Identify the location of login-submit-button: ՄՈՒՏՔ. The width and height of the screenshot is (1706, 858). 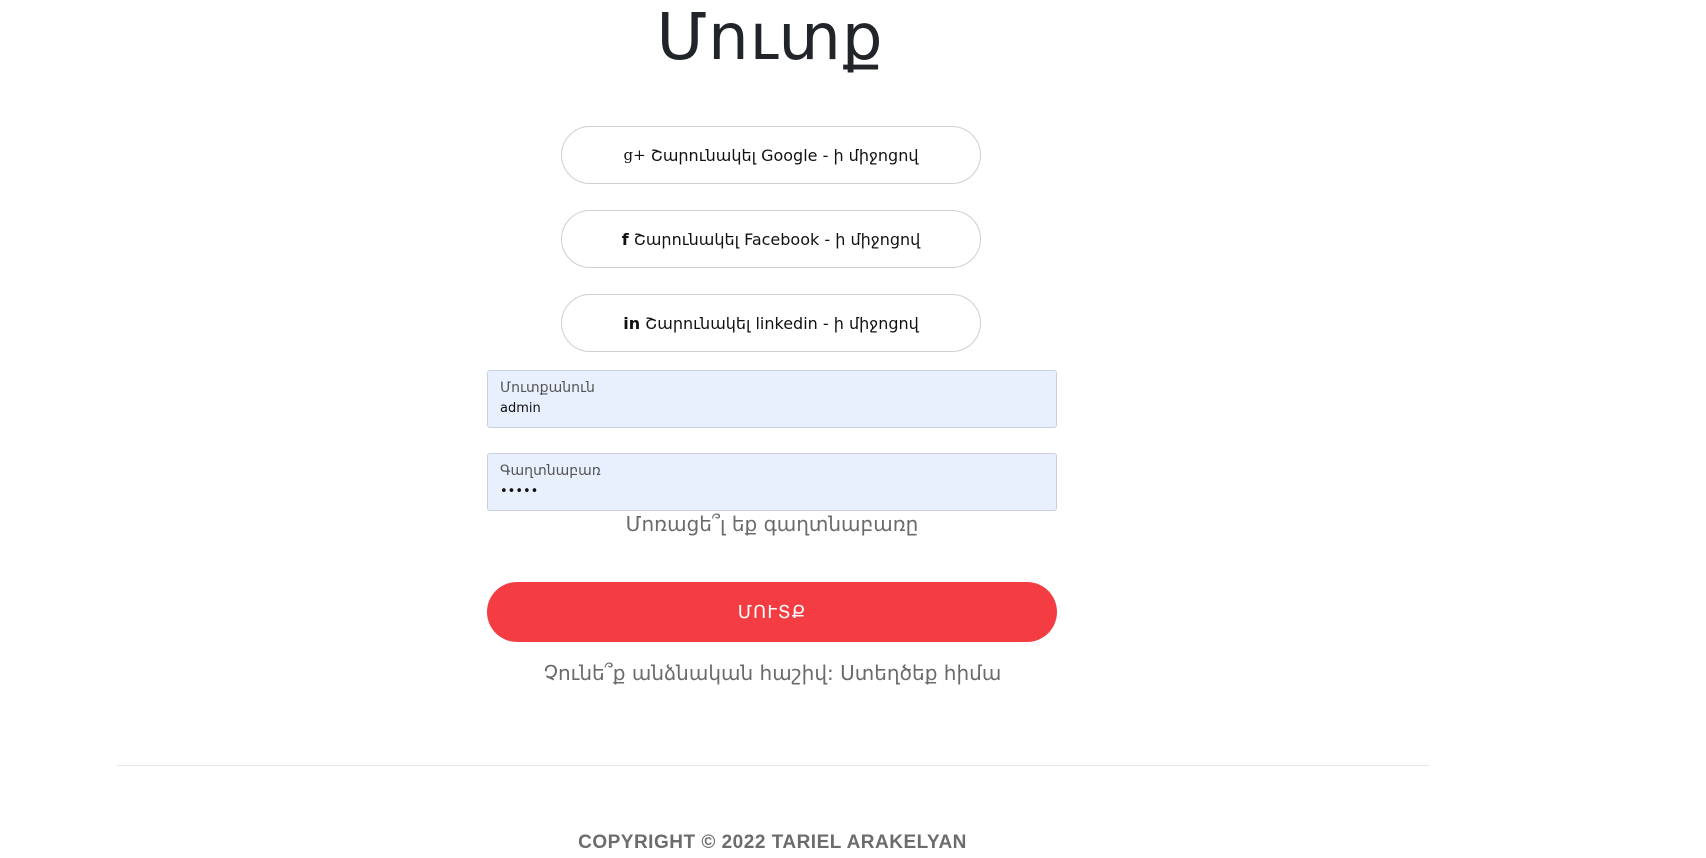
(772, 612).